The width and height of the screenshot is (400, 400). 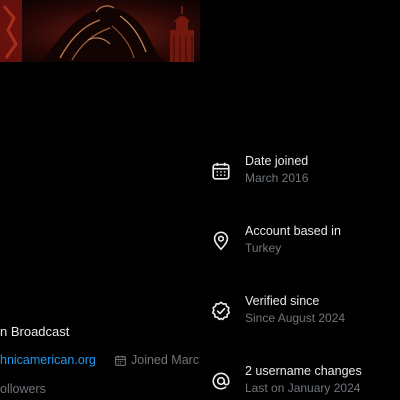 I want to click on profile-joined-date: Joined Marc, so click(x=156, y=360).